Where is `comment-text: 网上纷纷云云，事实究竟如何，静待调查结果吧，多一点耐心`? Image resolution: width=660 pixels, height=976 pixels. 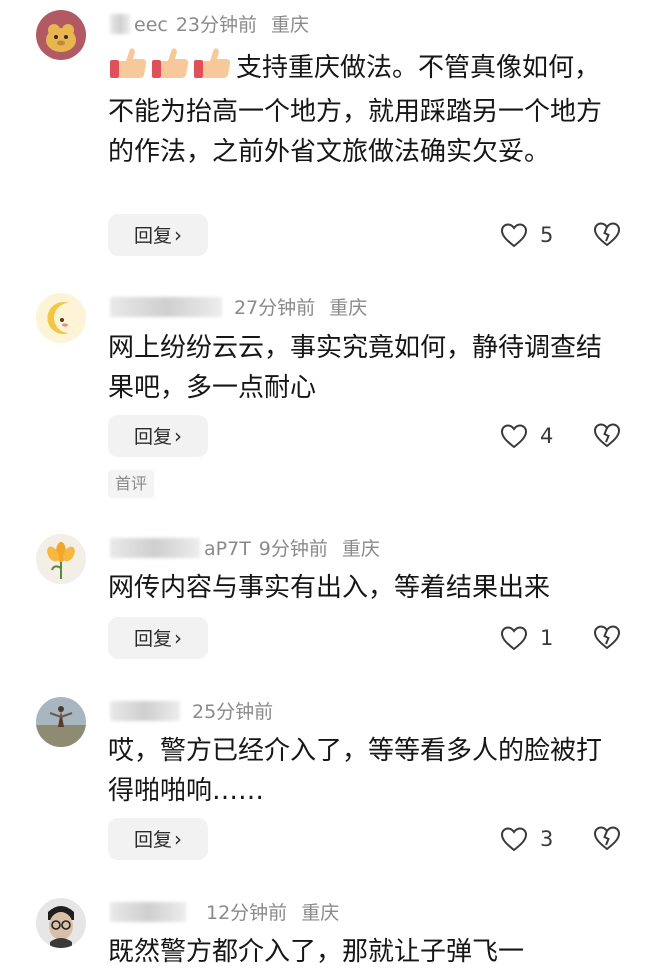
comment-text: 网上纷纷云云，事实究竟如何，静待调查结果吧，多一点耐心 is located at coordinates (355, 368).